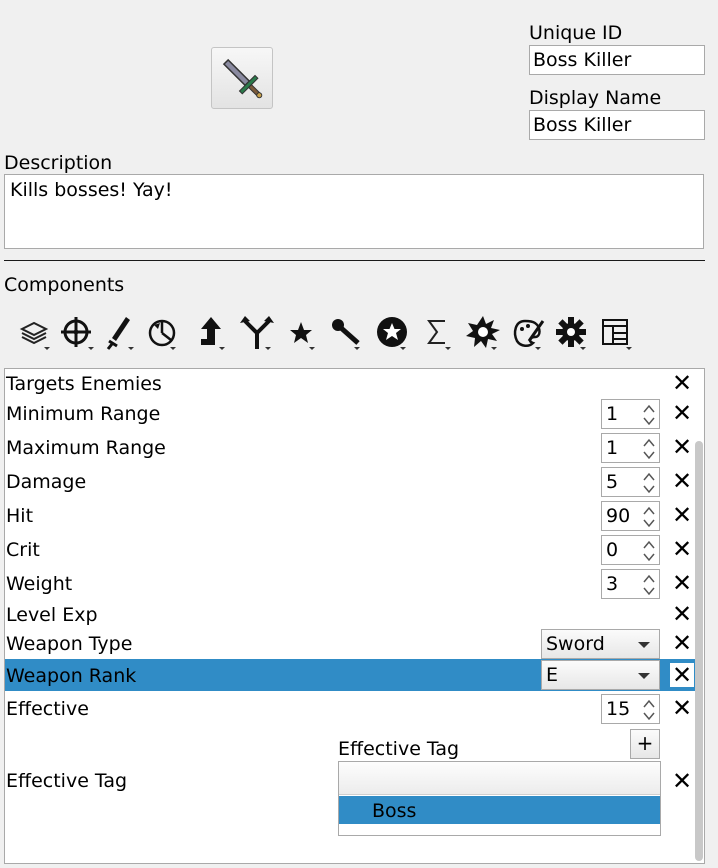 This screenshot has height=868, width=718. I want to click on sigma-icon, so click(439, 333).